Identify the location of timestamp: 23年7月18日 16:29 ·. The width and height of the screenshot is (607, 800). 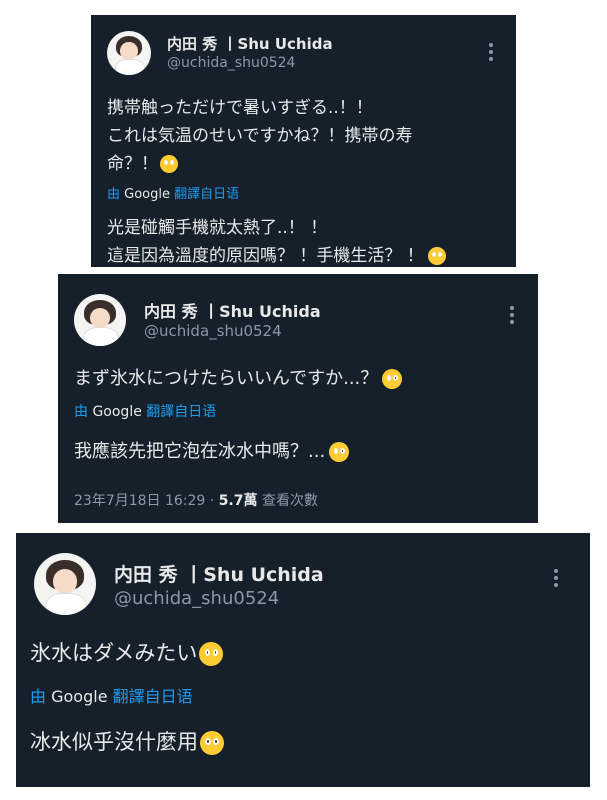
(146, 501).